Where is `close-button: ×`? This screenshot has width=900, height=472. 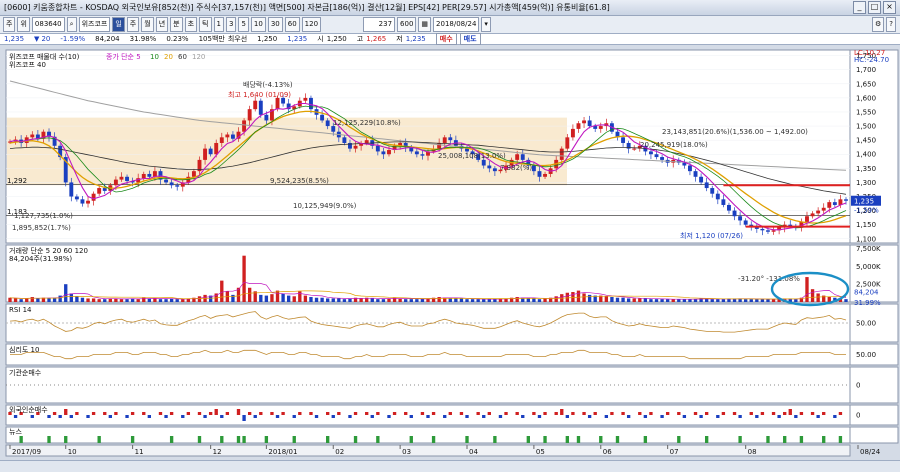
close-button: × is located at coordinates (889, 7).